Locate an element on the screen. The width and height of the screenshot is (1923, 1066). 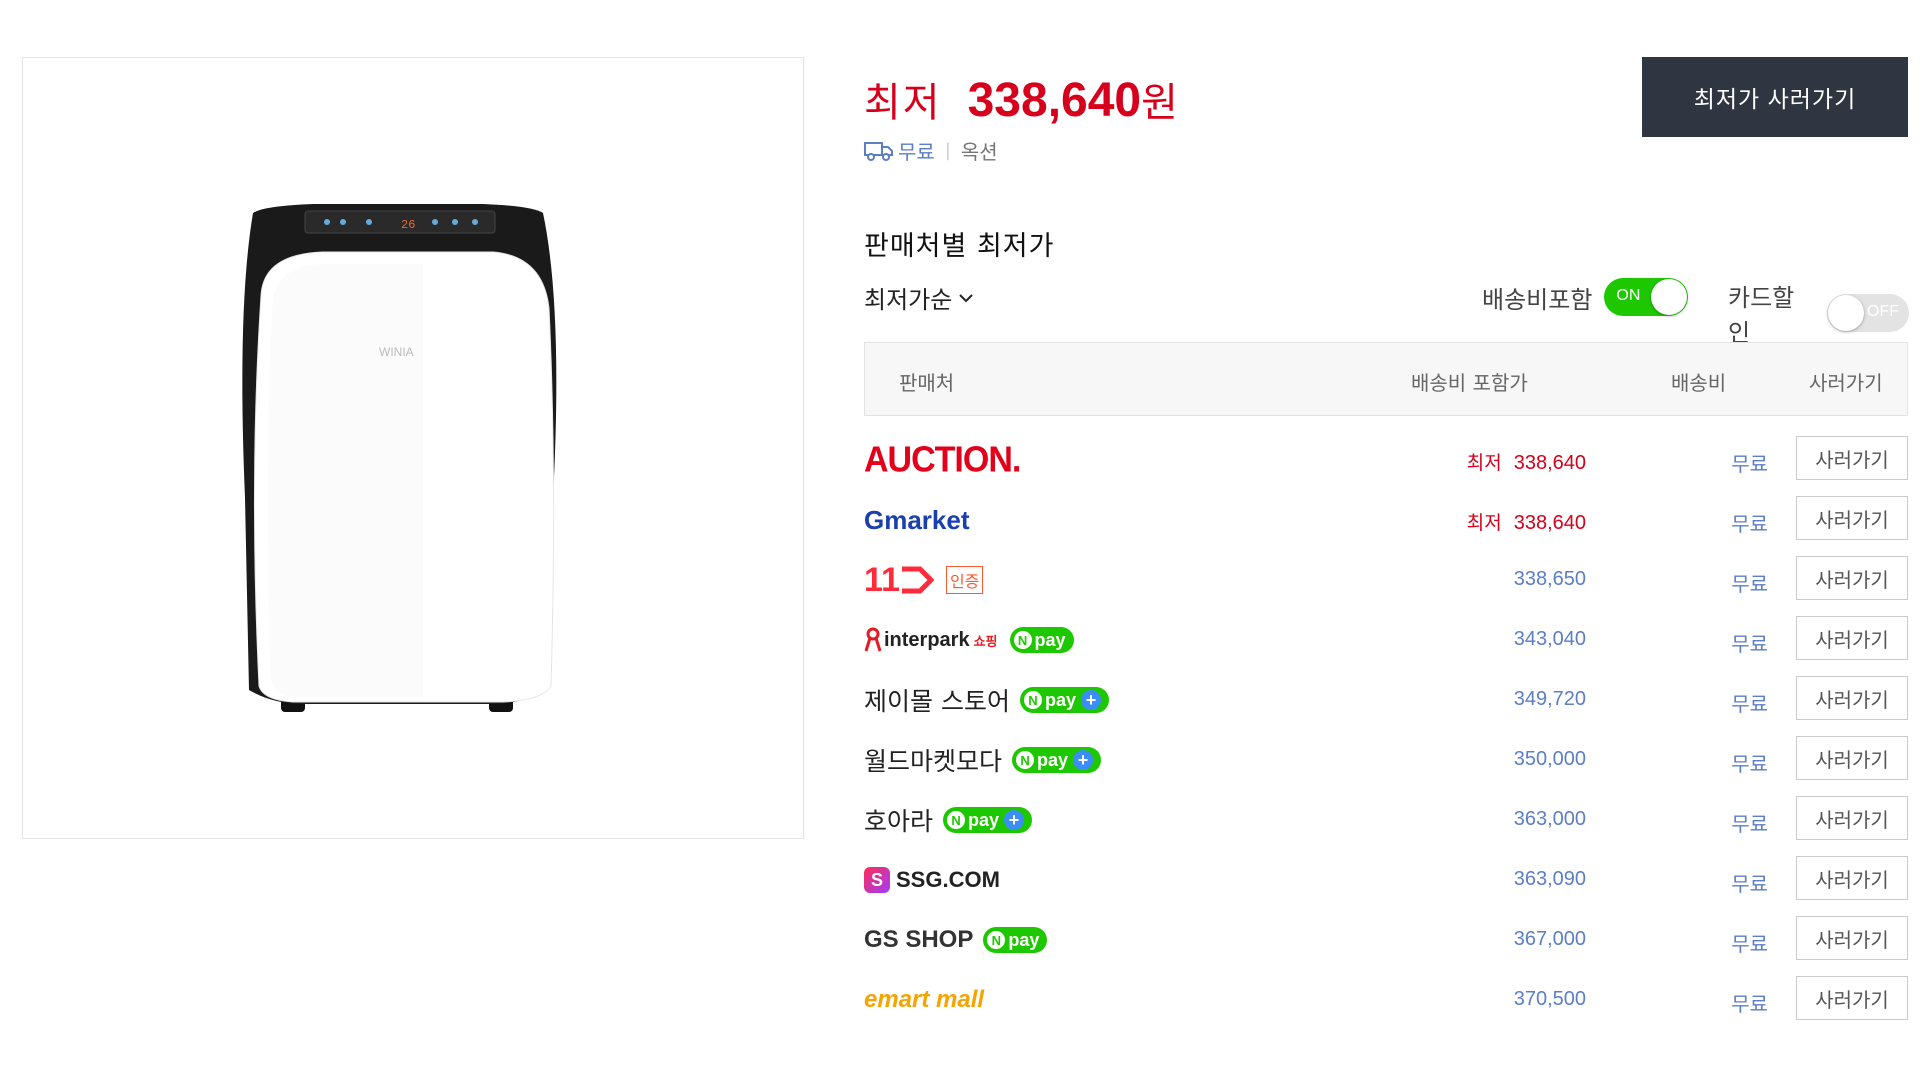
auction-logo: AUCTION. is located at coordinates (942, 459).